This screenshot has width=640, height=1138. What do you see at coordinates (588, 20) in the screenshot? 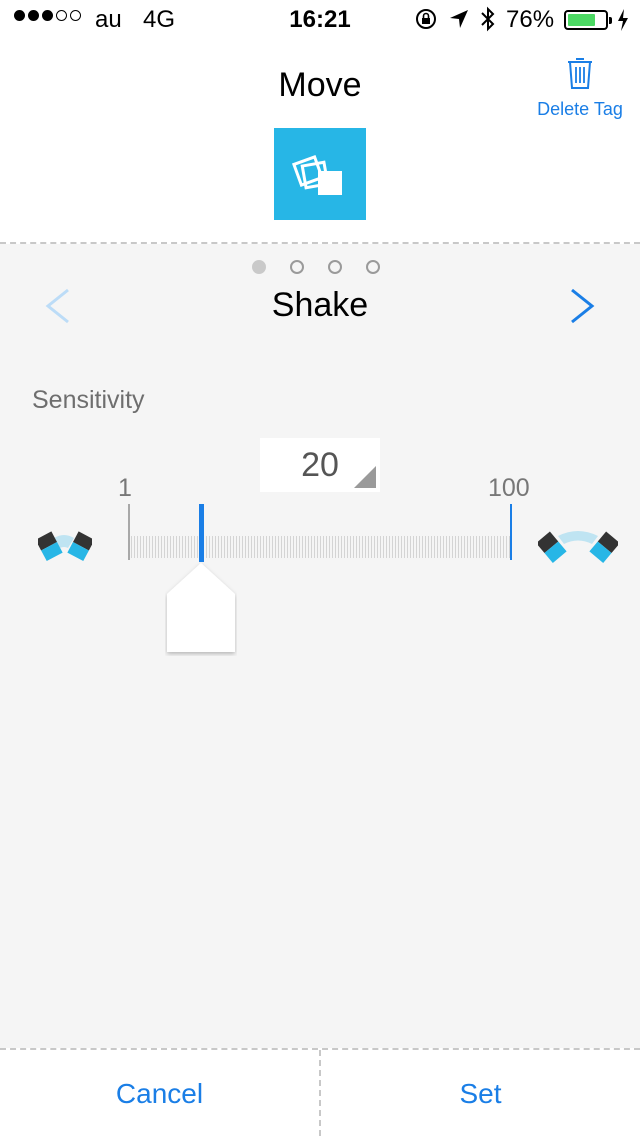
I see `battery-icon` at bounding box center [588, 20].